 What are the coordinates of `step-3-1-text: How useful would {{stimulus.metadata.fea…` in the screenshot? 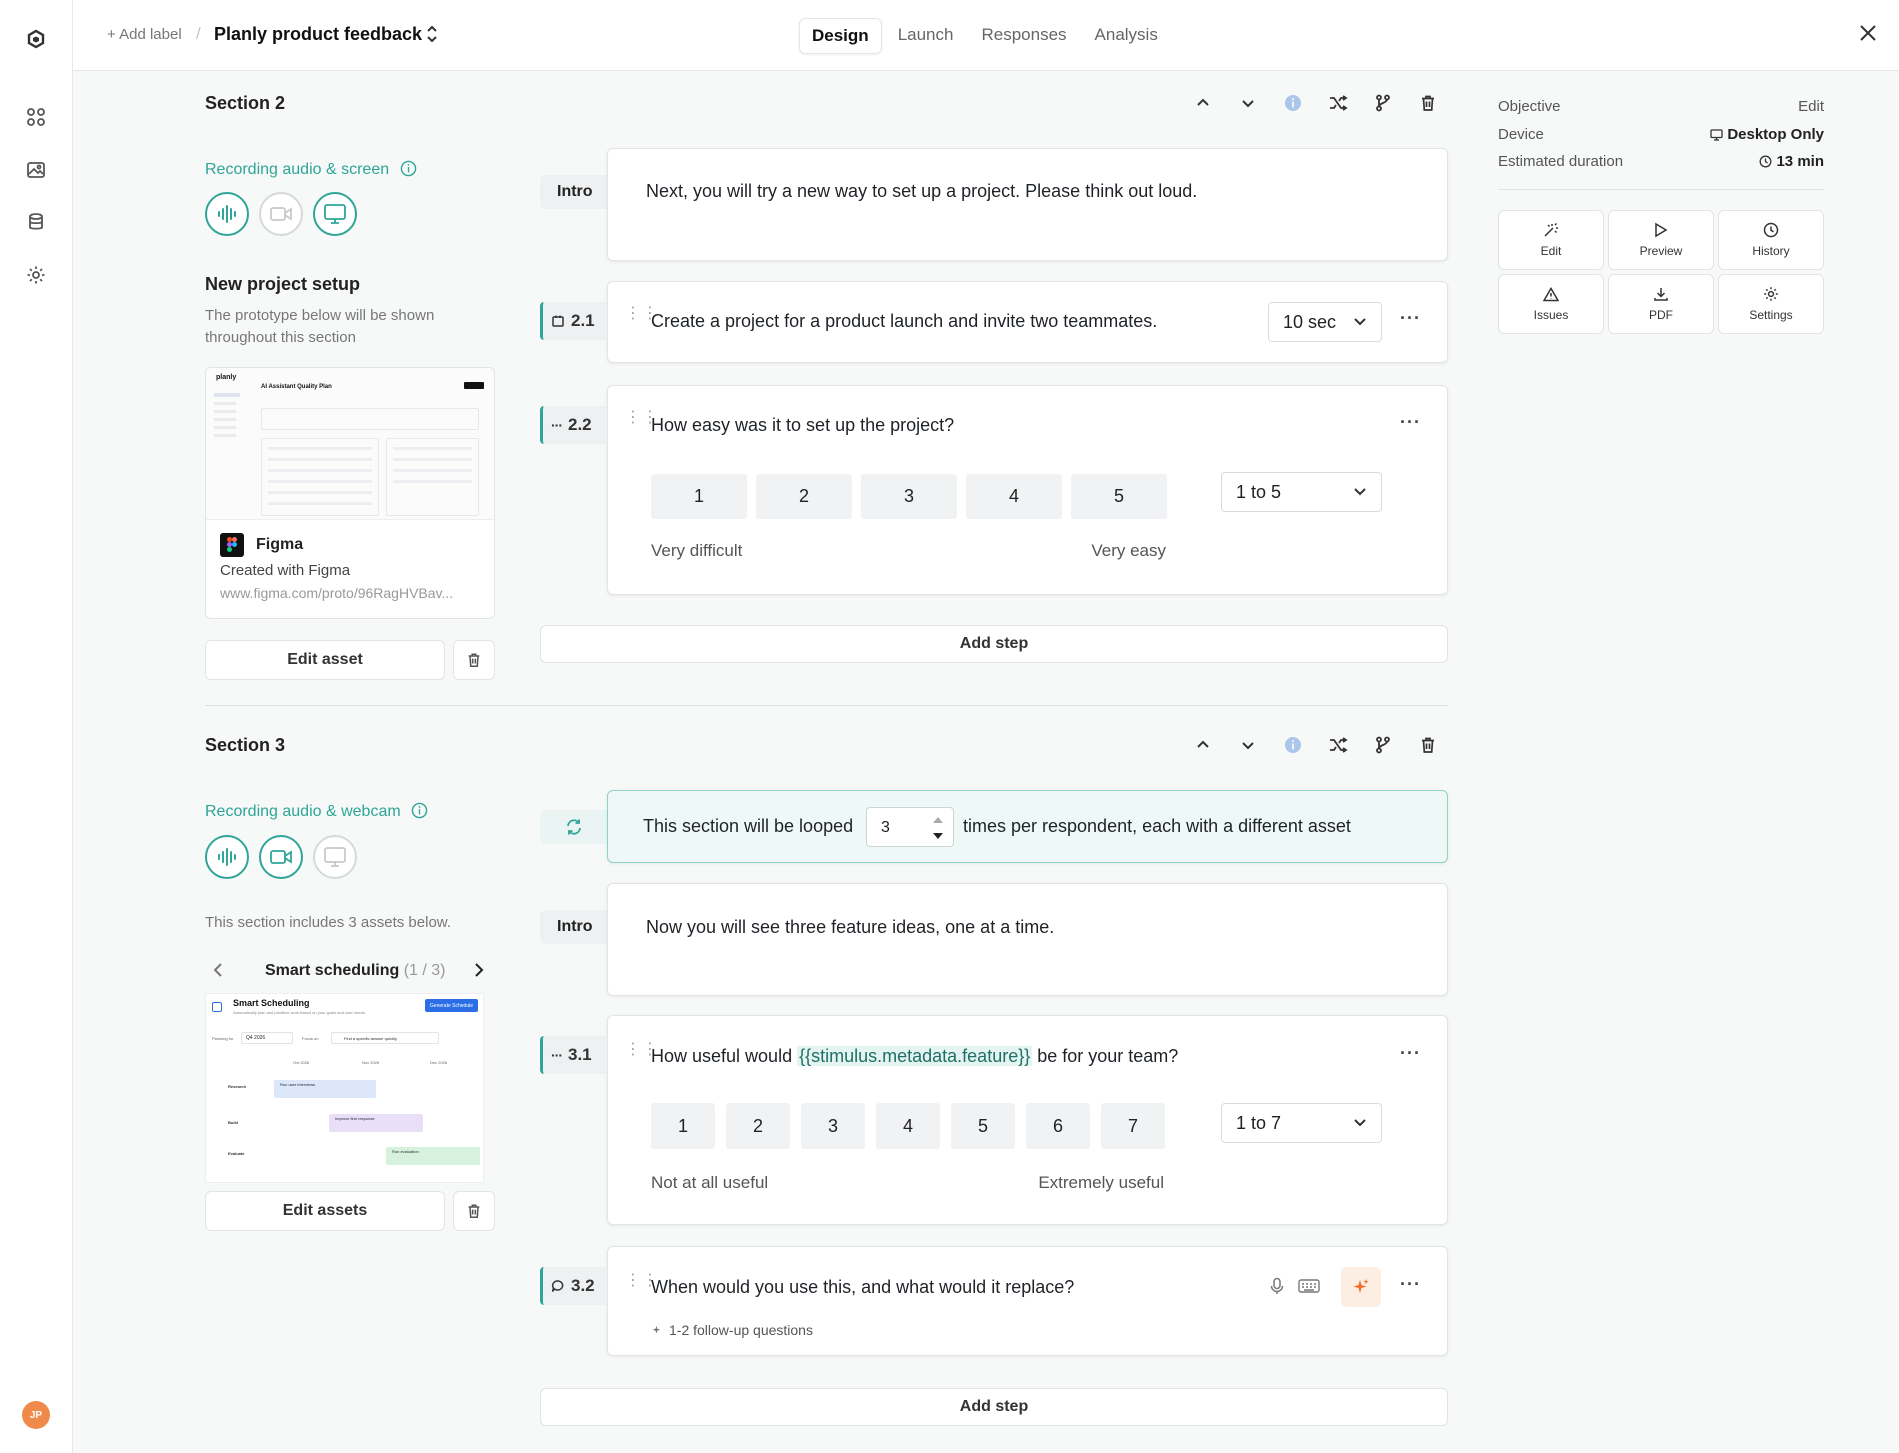 It's located at (914, 1056).